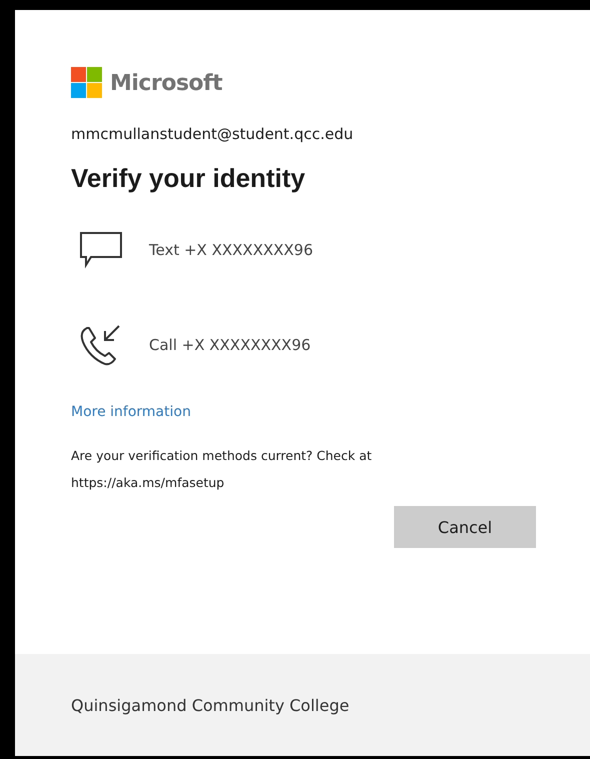  What do you see at coordinates (101, 249) in the screenshot?
I see `speech-bubble-icon` at bounding box center [101, 249].